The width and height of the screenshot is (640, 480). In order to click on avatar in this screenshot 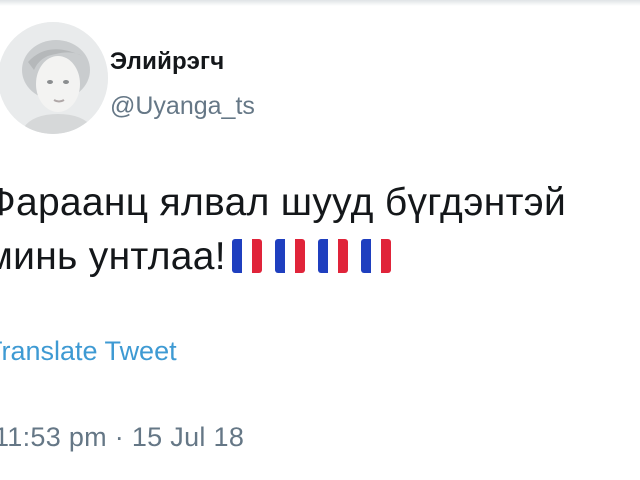, I will do `click(54, 78)`.